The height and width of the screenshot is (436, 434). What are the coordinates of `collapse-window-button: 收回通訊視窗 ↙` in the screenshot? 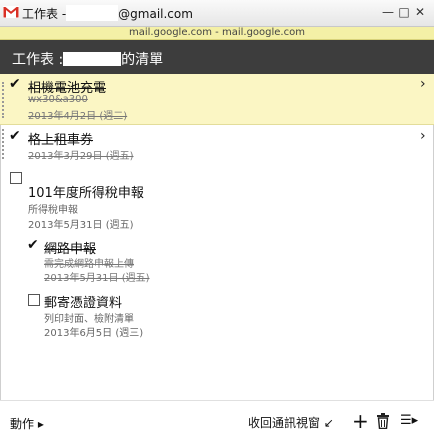 It's located at (291, 422).